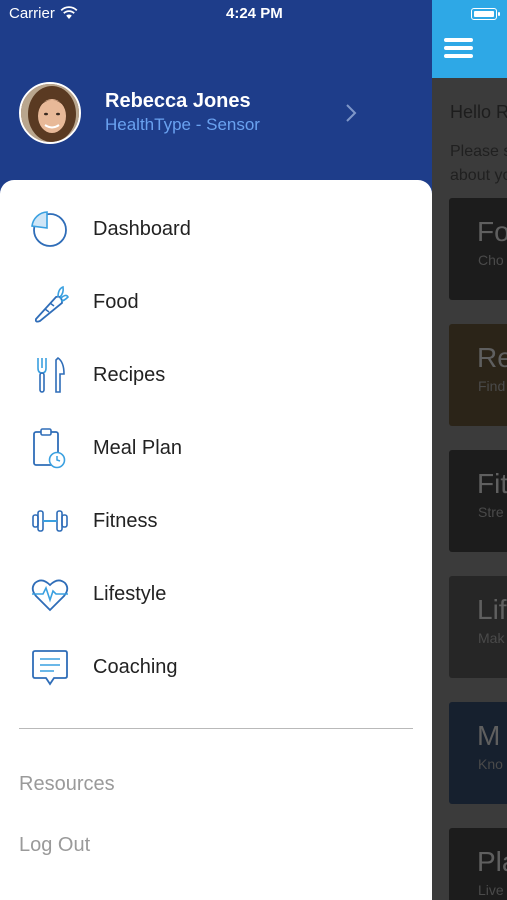 Image resolution: width=507 pixels, height=900 pixels. Describe the element at coordinates (351, 113) in the screenshot. I see `chevron-right-icon` at that location.